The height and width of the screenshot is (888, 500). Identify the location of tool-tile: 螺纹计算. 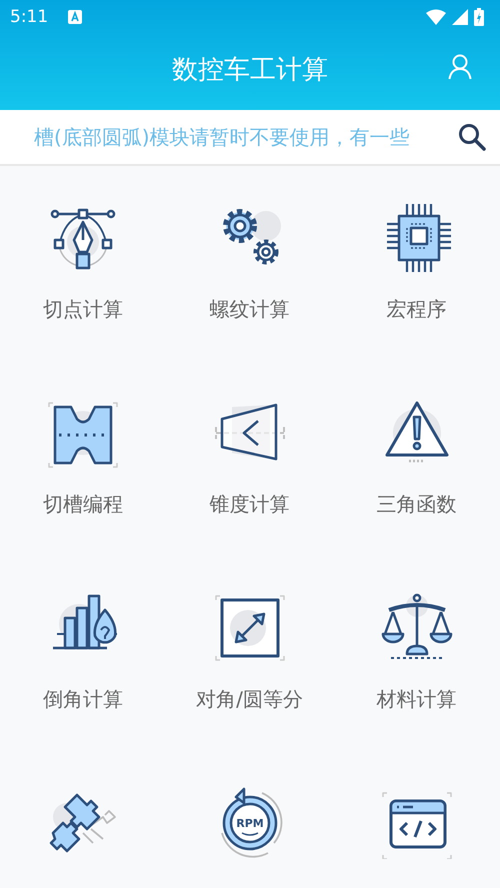
(249, 263).